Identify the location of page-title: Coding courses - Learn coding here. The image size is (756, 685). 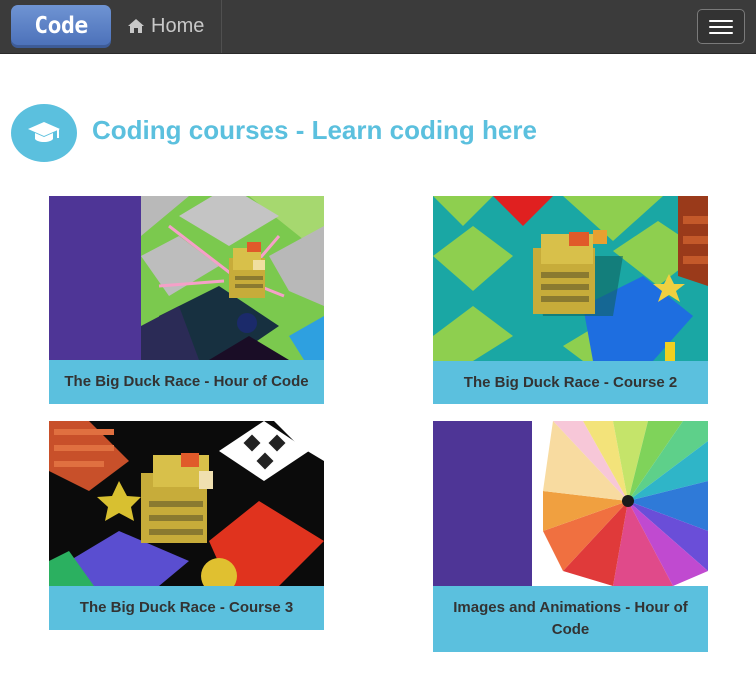
(314, 130).